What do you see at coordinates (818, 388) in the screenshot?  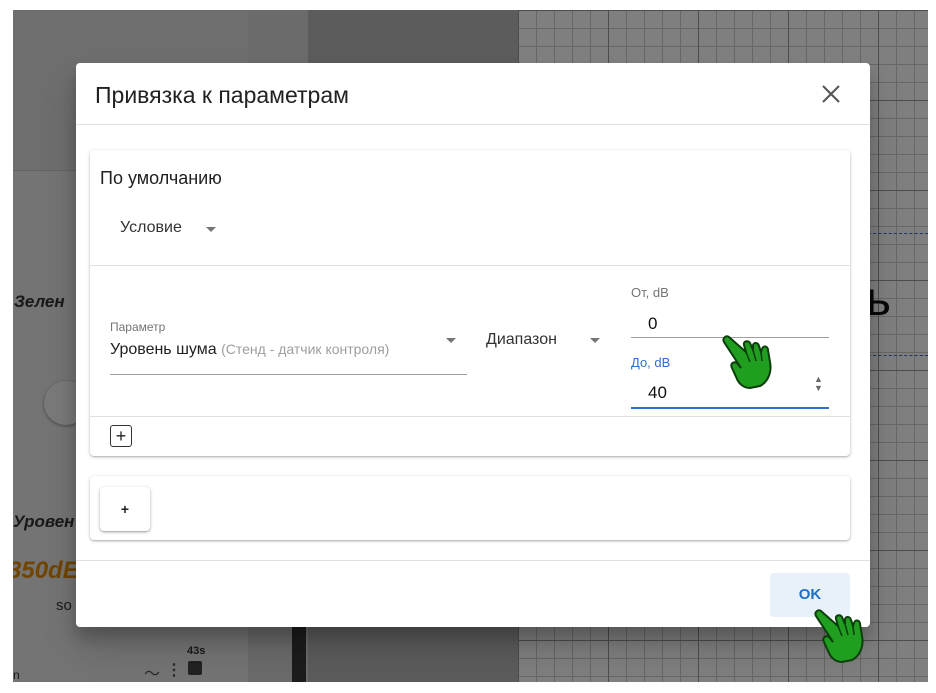 I see `spin-down-icon: ▼` at bounding box center [818, 388].